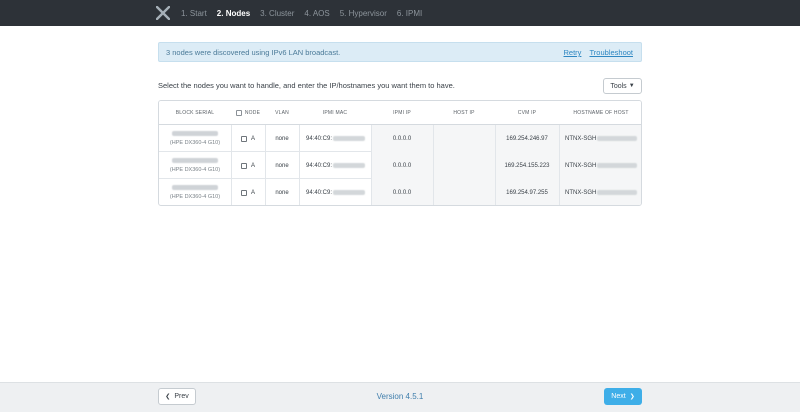  Describe the element at coordinates (527, 138) in the screenshot. I see `cvm-ip-input: 169.254.246.97` at that location.